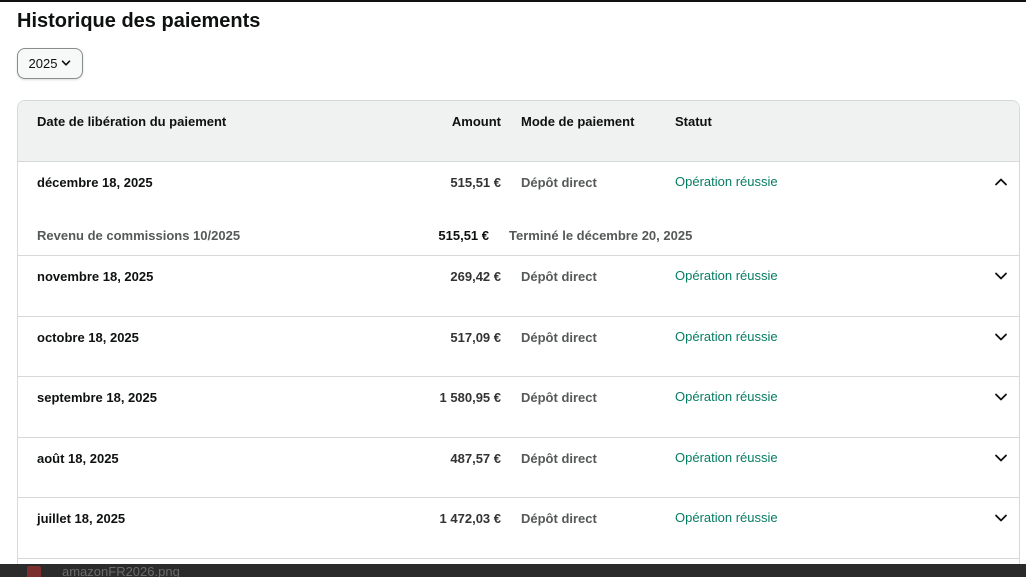  What do you see at coordinates (601, 235) in the screenshot?
I see `detail-completed: Terminé le décembre 20, 2025` at bounding box center [601, 235].